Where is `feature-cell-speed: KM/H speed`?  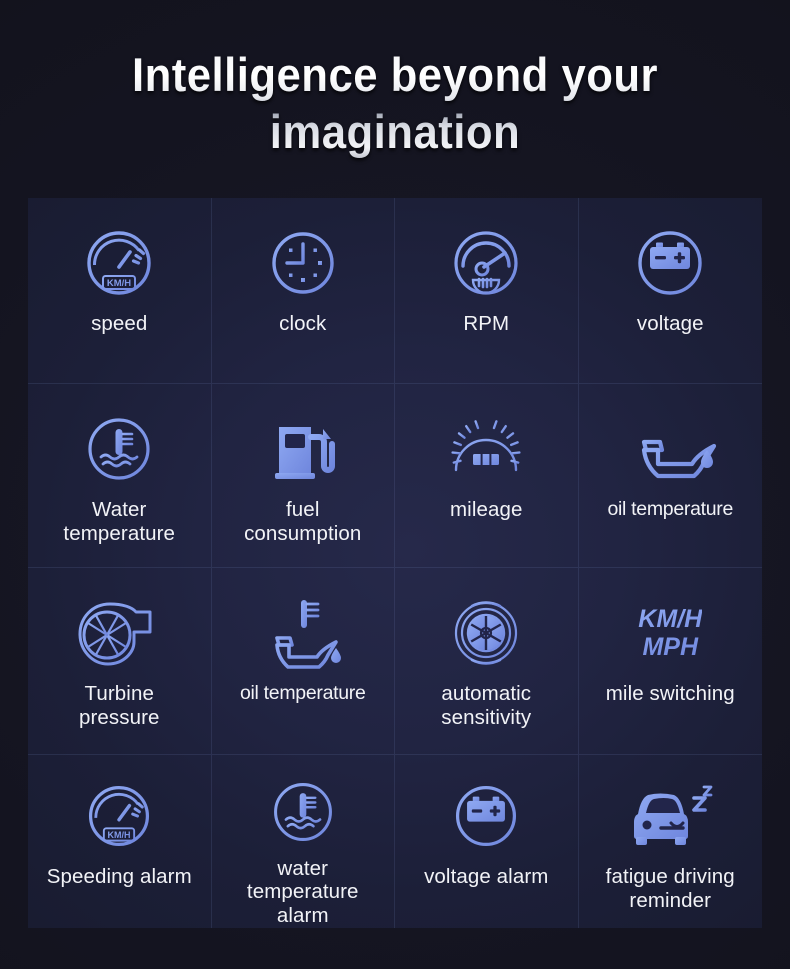
feature-cell-speed: KM/H speed is located at coordinates (120, 291).